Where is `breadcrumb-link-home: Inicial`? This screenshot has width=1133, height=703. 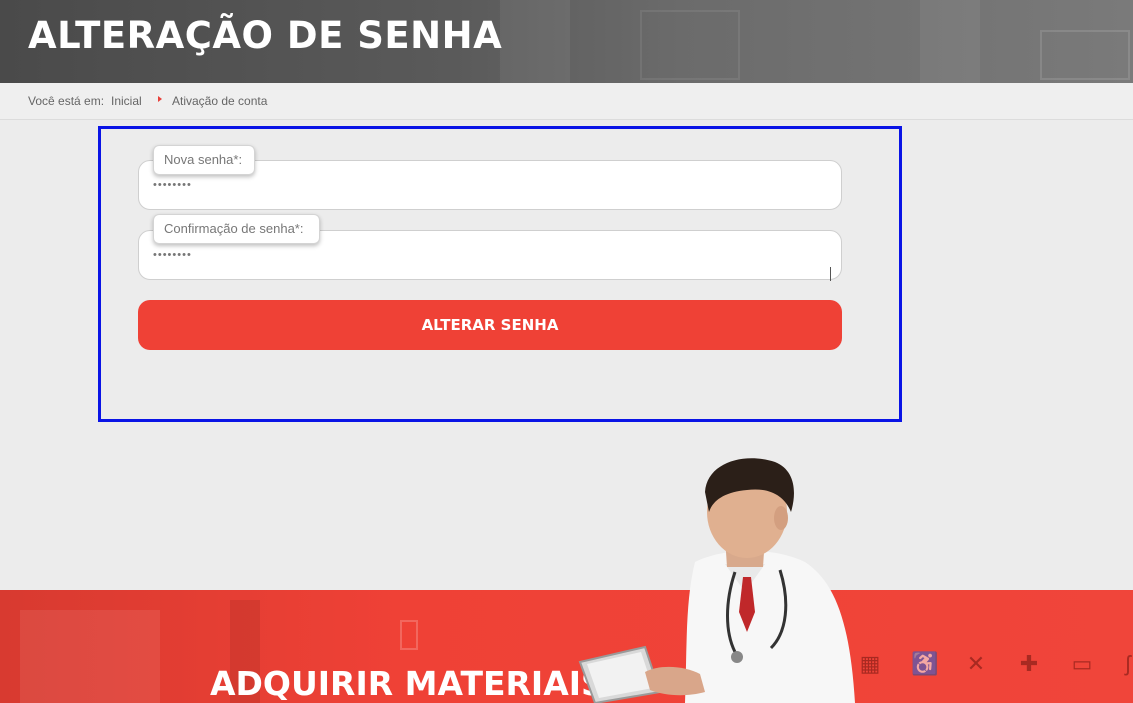 breadcrumb-link-home: Inicial is located at coordinates (126, 101).